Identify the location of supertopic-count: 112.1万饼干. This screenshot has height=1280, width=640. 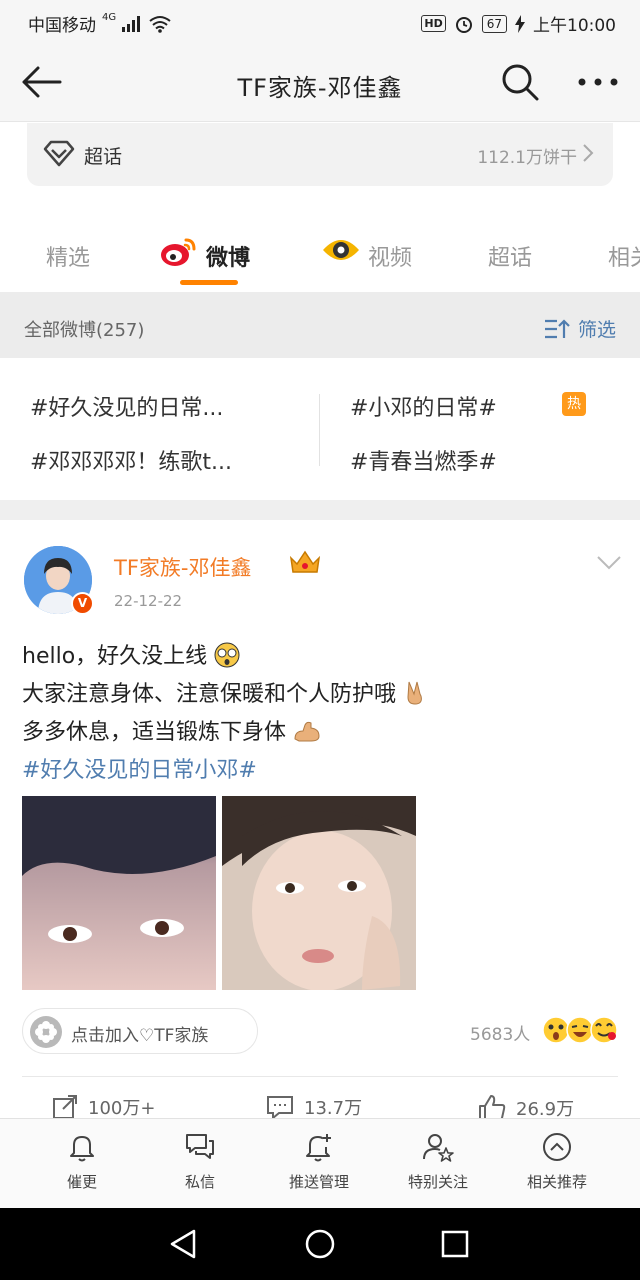
(527, 158).